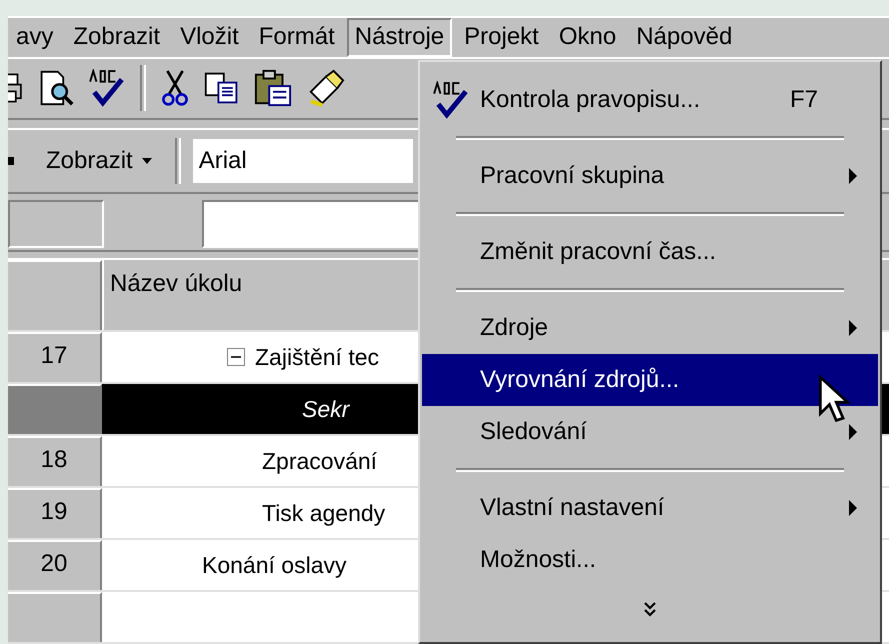  Describe the element at coordinates (222, 88) in the screenshot. I see `copy-icon` at that location.